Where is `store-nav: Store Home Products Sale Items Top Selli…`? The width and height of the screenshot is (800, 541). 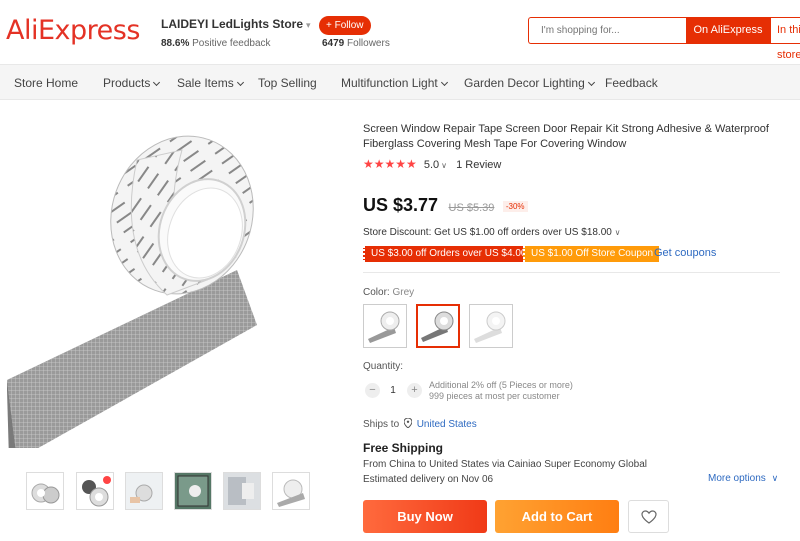 store-nav: Store Home Products Sale Items Top Selli… is located at coordinates (400, 82).